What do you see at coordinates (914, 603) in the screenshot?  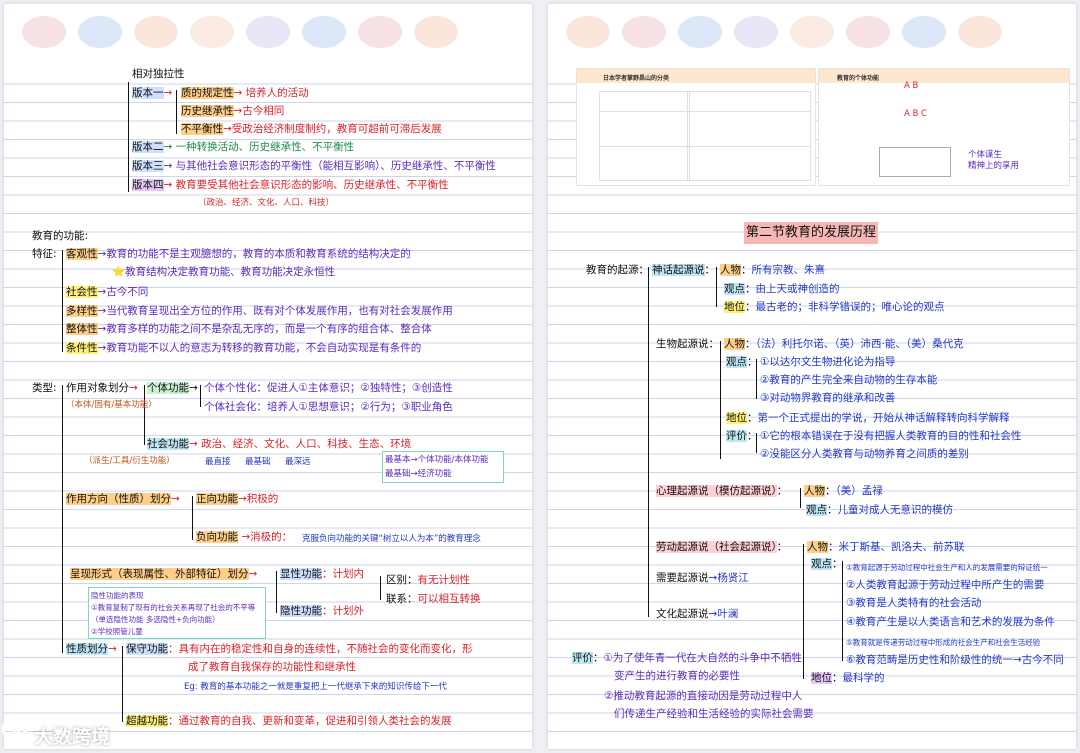 I see `labor-view-3: ③教育是人类特有的社会活动` at bounding box center [914, 603].